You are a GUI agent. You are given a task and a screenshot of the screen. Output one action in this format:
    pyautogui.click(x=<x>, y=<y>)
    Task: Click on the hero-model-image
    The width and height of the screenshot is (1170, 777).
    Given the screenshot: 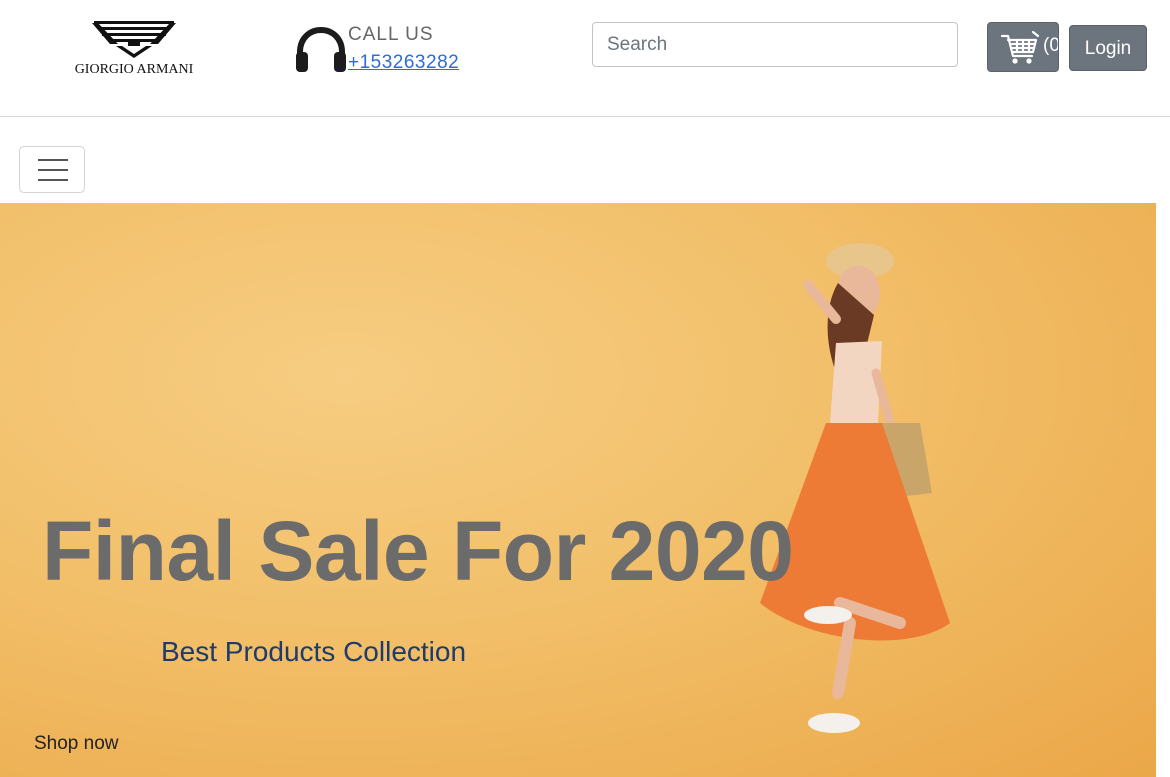 What is the action you would take?
    pyautogui.click(x=855, y=488)
    